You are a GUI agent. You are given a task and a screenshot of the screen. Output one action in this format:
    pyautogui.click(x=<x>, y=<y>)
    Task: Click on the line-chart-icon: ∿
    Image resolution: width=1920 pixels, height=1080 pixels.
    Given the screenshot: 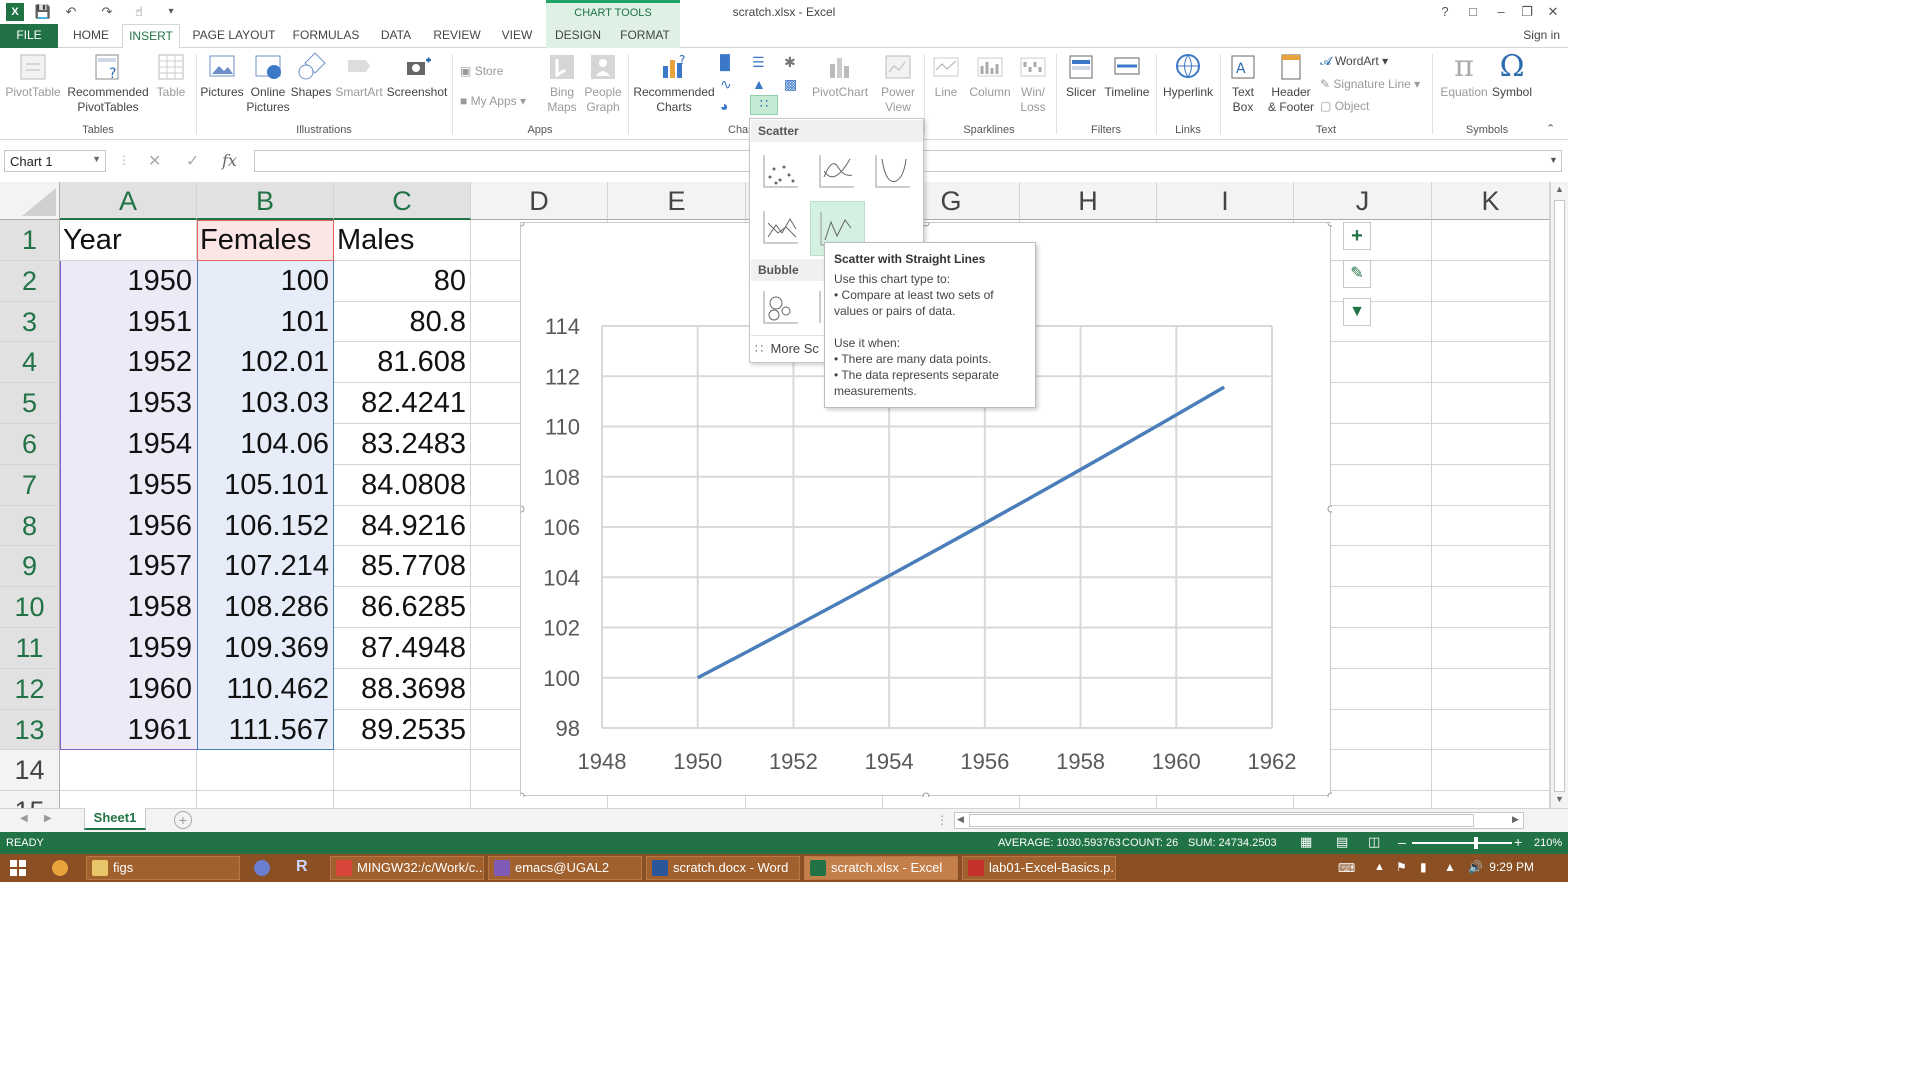 What is the action you would take?
    pyautogui.click(x=730, y=84)
    